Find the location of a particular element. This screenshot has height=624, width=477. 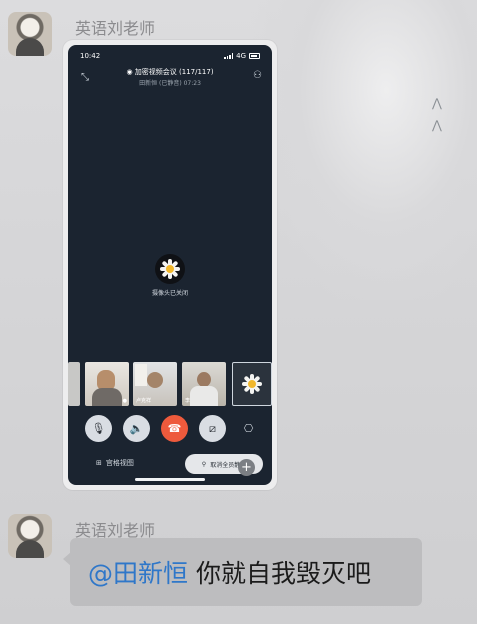

speaker-icon: 🔈 is located at coordinates (136, 428).